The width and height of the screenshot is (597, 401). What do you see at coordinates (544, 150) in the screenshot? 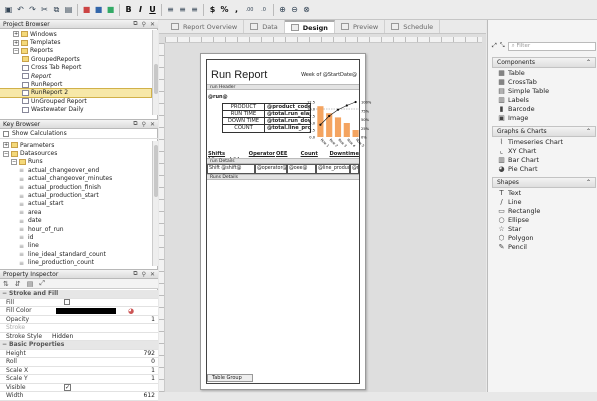
I see `component-item-xy-chart: ⌞ XY Chart` at bounding box center [544, 150].